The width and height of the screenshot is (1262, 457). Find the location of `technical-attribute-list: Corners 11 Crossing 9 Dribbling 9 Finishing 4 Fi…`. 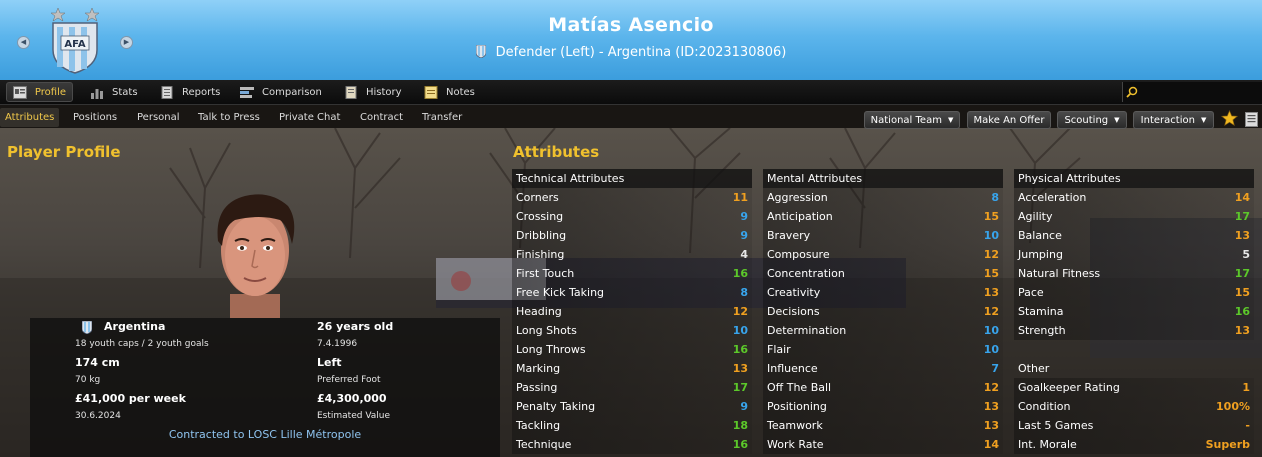

technical-attribute-list: Corners 11 Crossing 9 Dribbling 9 Finishing 4 Fi… is located at coordinates (632, 321).